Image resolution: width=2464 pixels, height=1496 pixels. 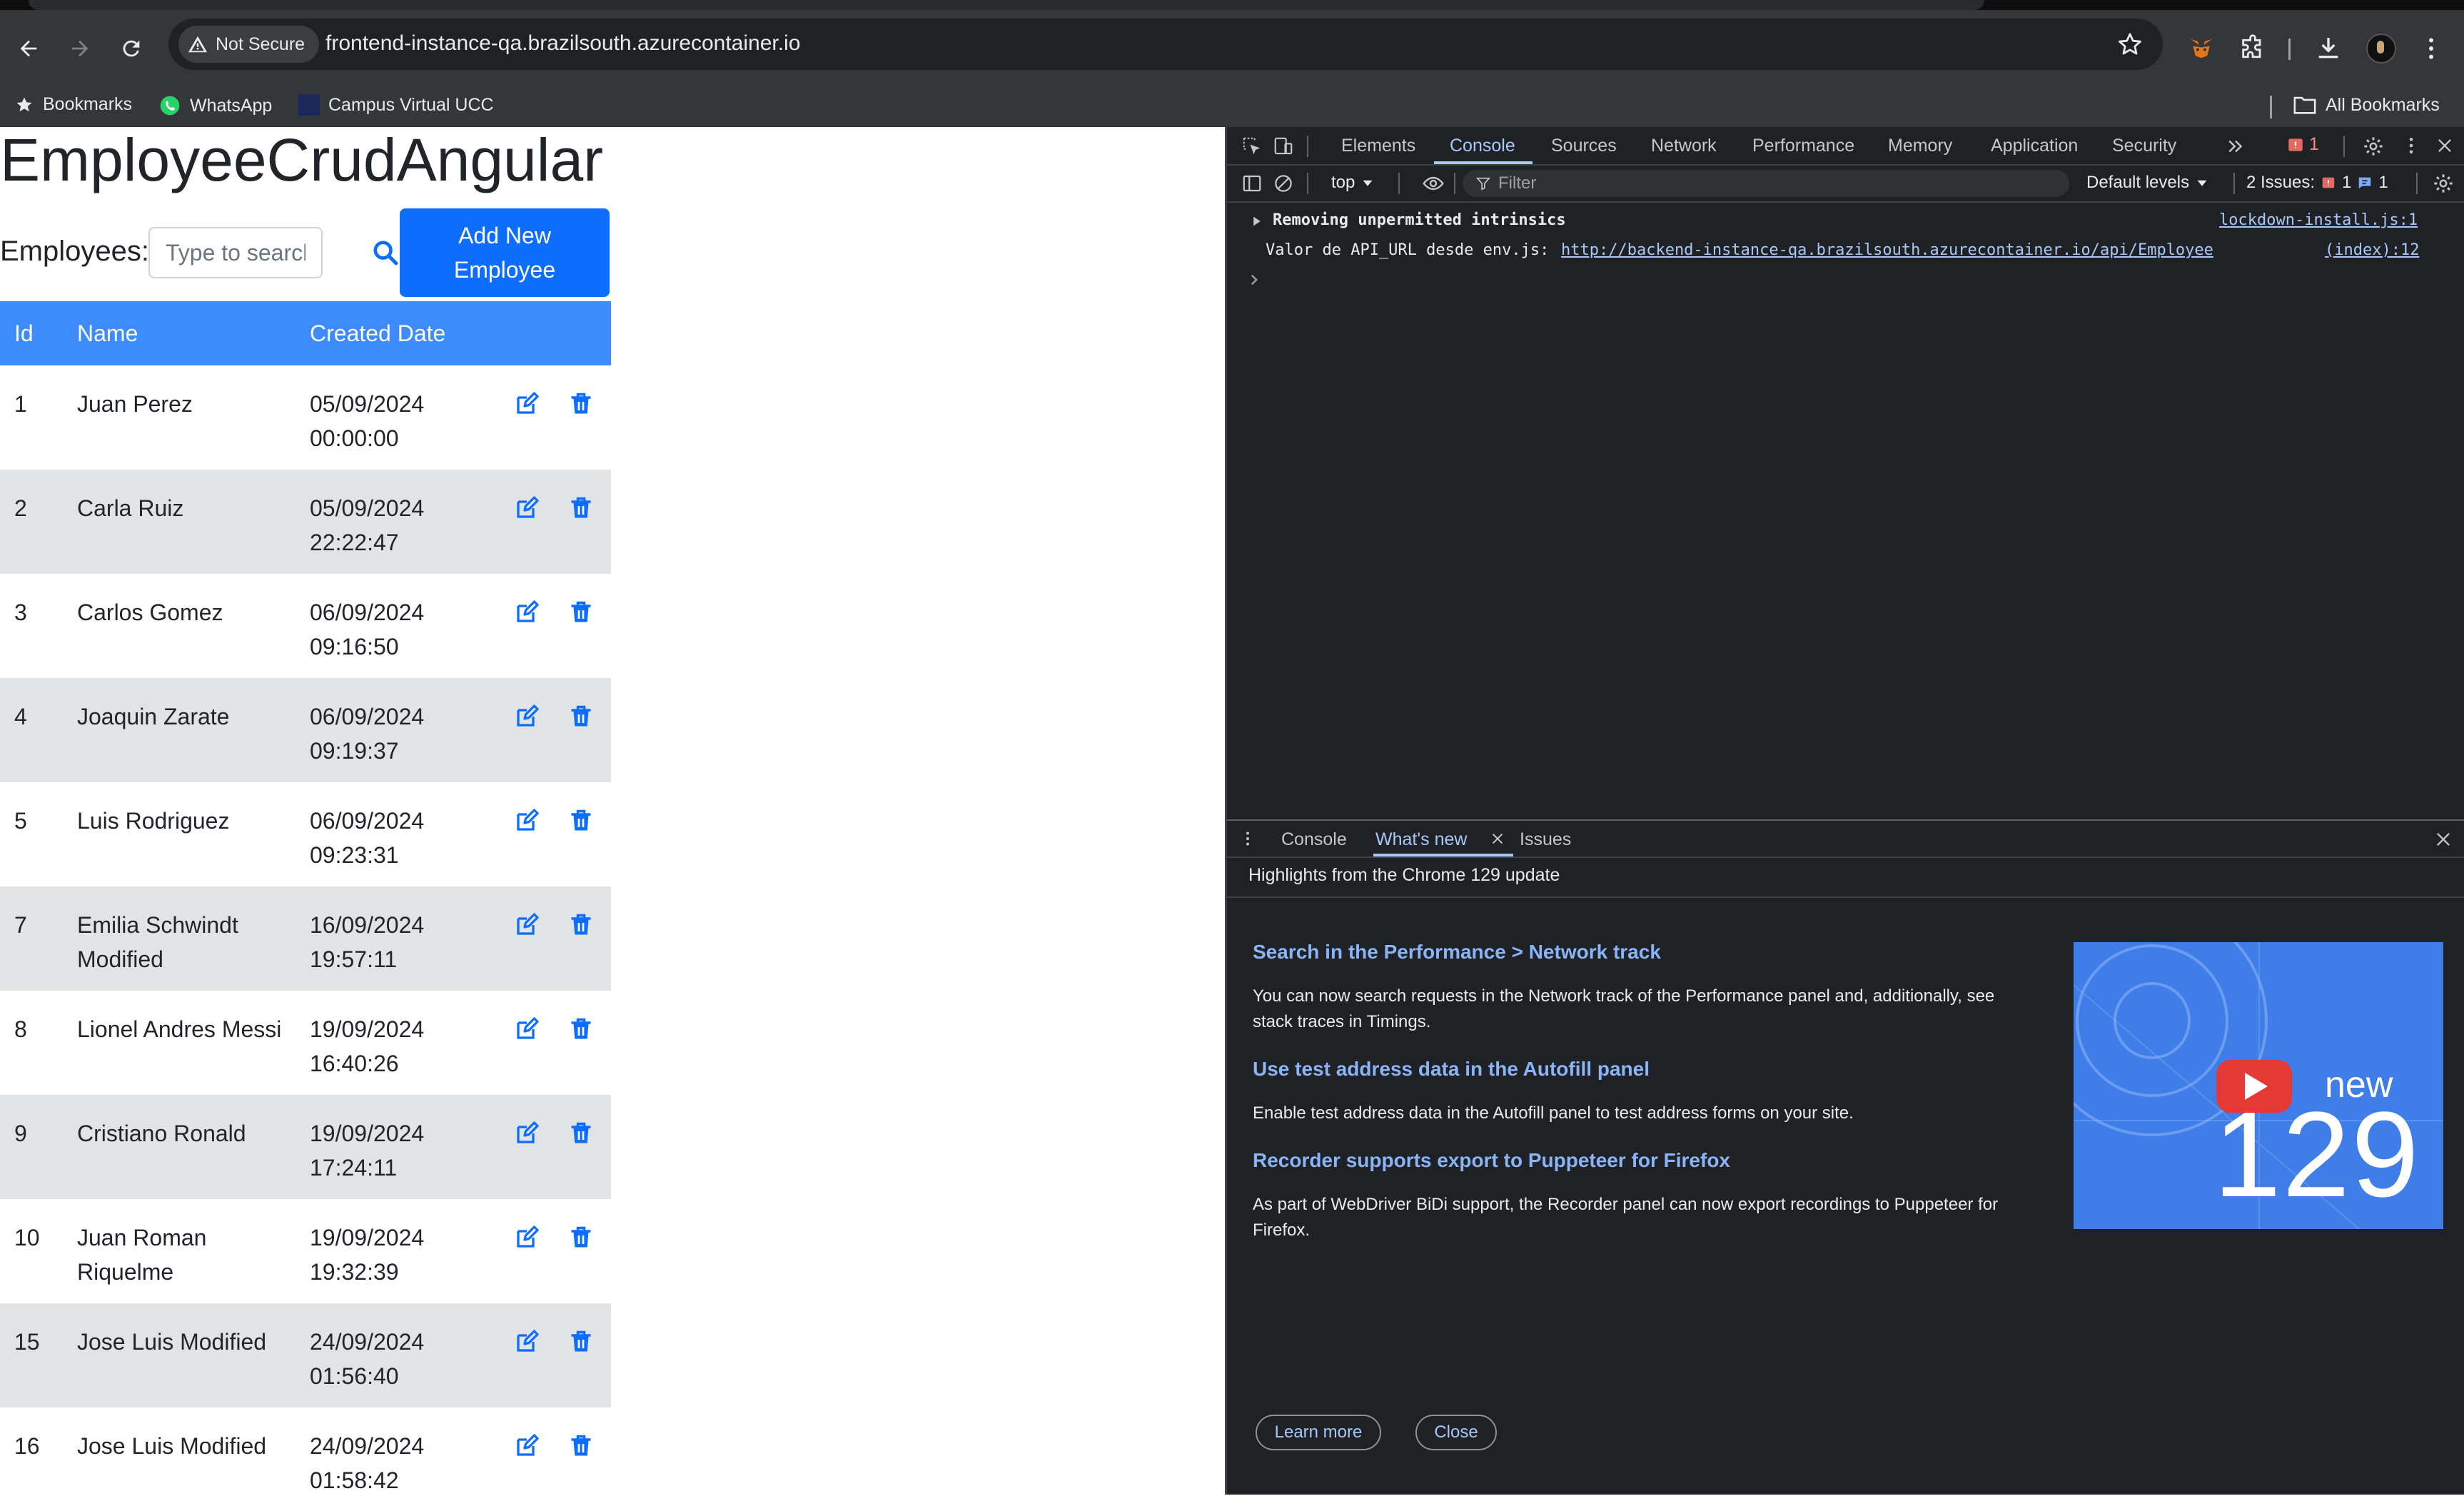 I want to click on header-created-date: Created Date, so click(x=398, y=333).